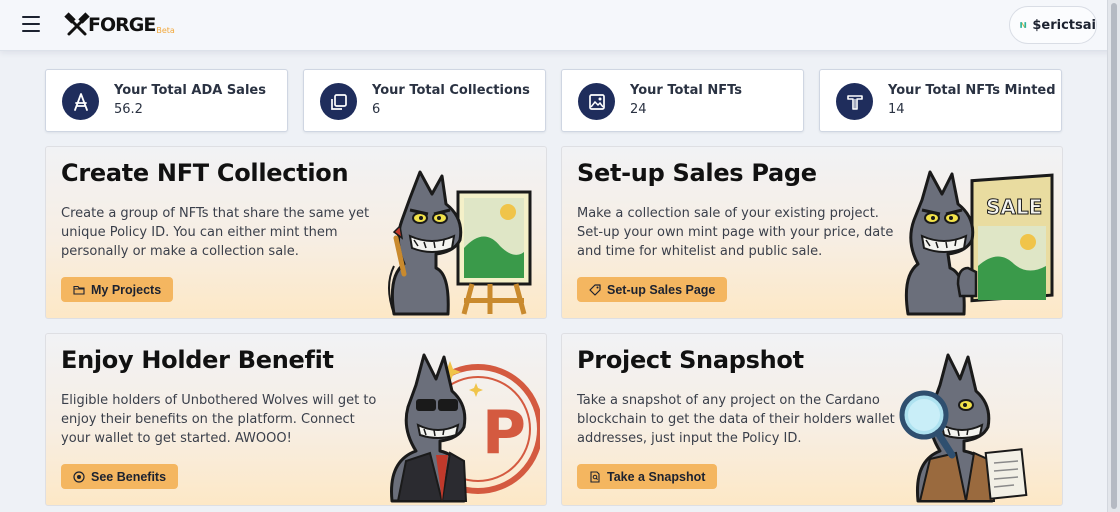  What do you see at coordinates (595, 289) in the screenshot?
I see `tag-icon` at bounding box center [595, 289].